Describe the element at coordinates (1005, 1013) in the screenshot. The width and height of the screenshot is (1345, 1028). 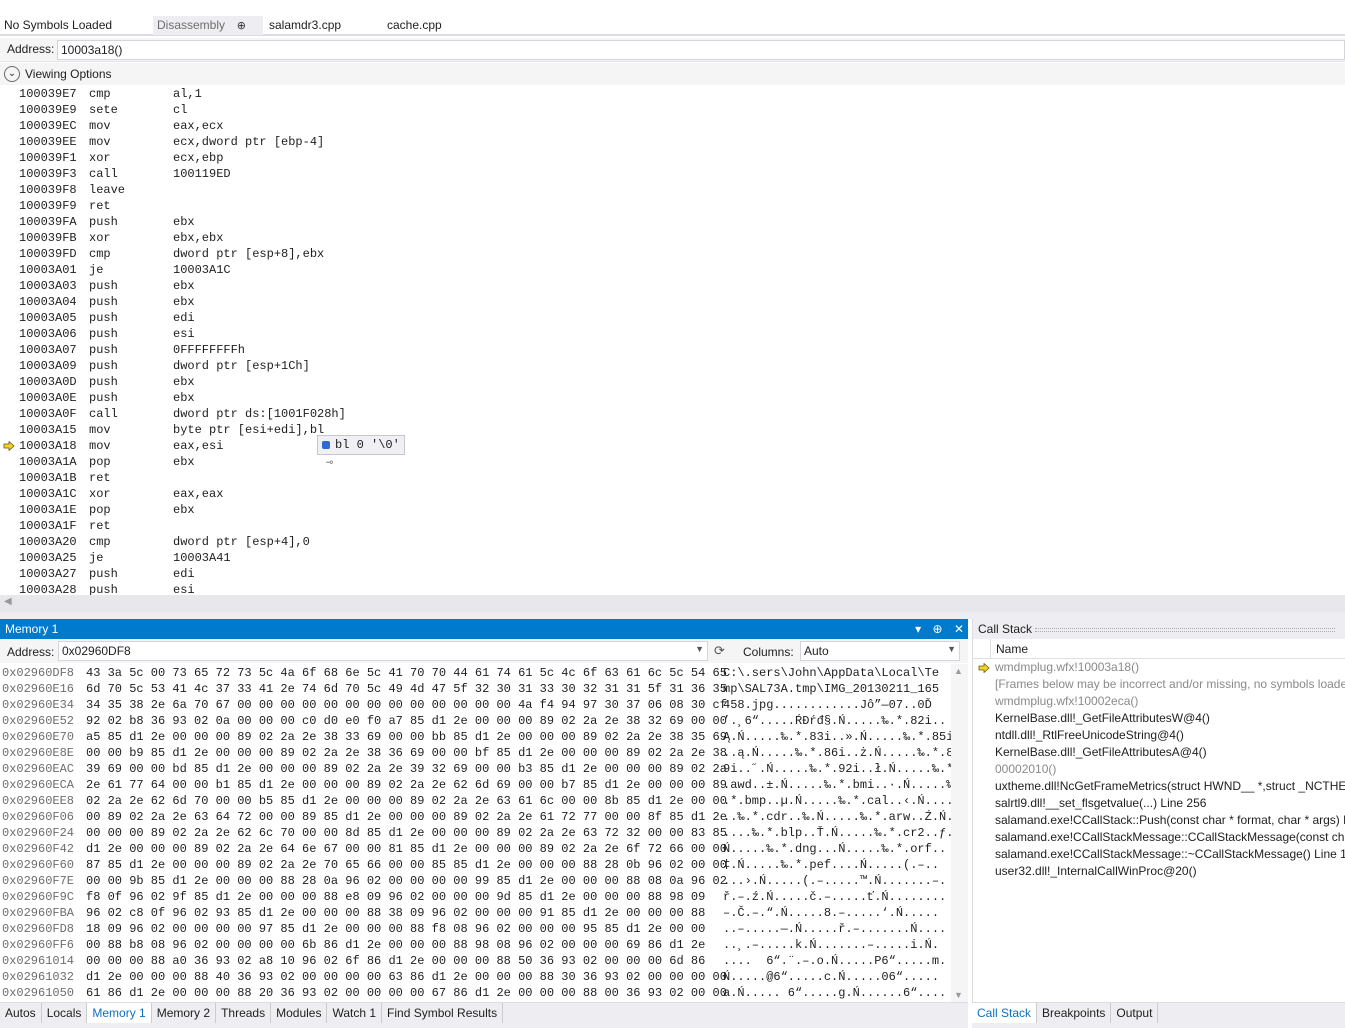
I see `tab-call-stack: Call Stack` at that location.